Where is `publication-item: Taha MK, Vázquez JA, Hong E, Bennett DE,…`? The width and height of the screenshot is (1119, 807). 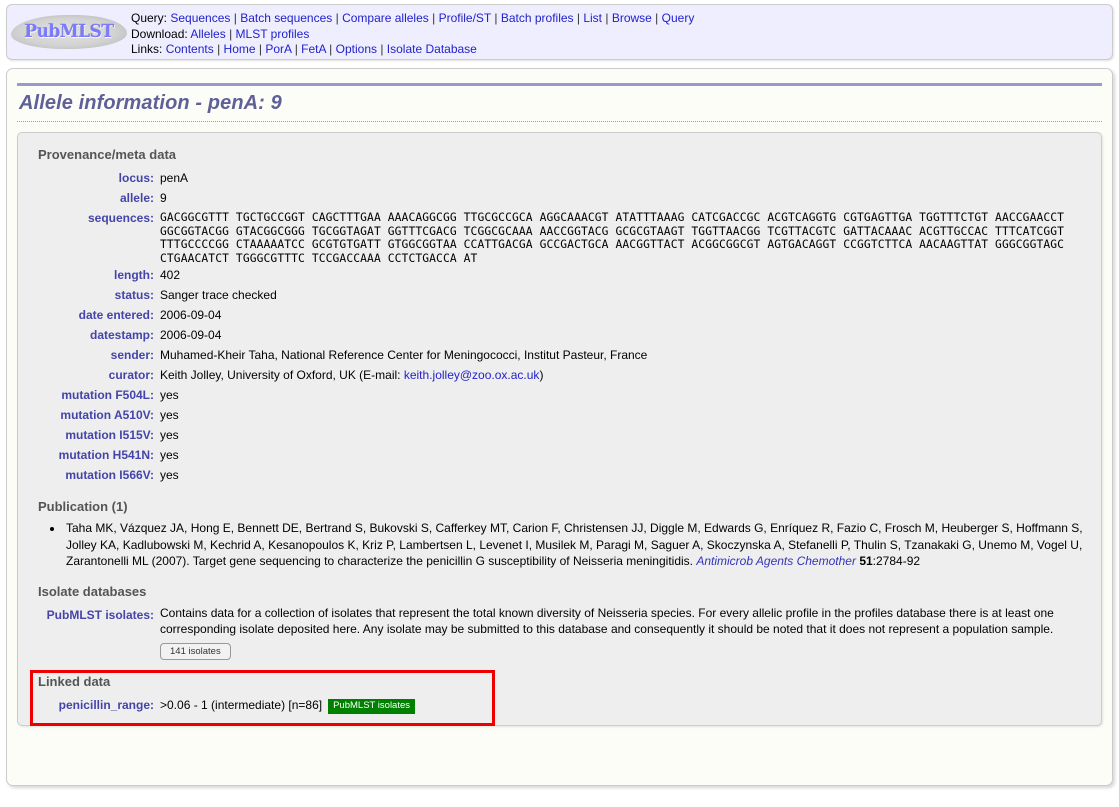
publication-item: Taha MK, Vázquez JA, Hong E, Bennett DE,… is located at coordinates (577, 544).